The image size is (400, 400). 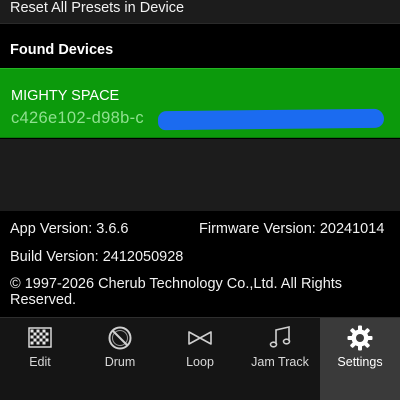 What do you see at coordinates (360, 338) in the screenshot?
I see `gear-icon` at bounding box center [360, 338].